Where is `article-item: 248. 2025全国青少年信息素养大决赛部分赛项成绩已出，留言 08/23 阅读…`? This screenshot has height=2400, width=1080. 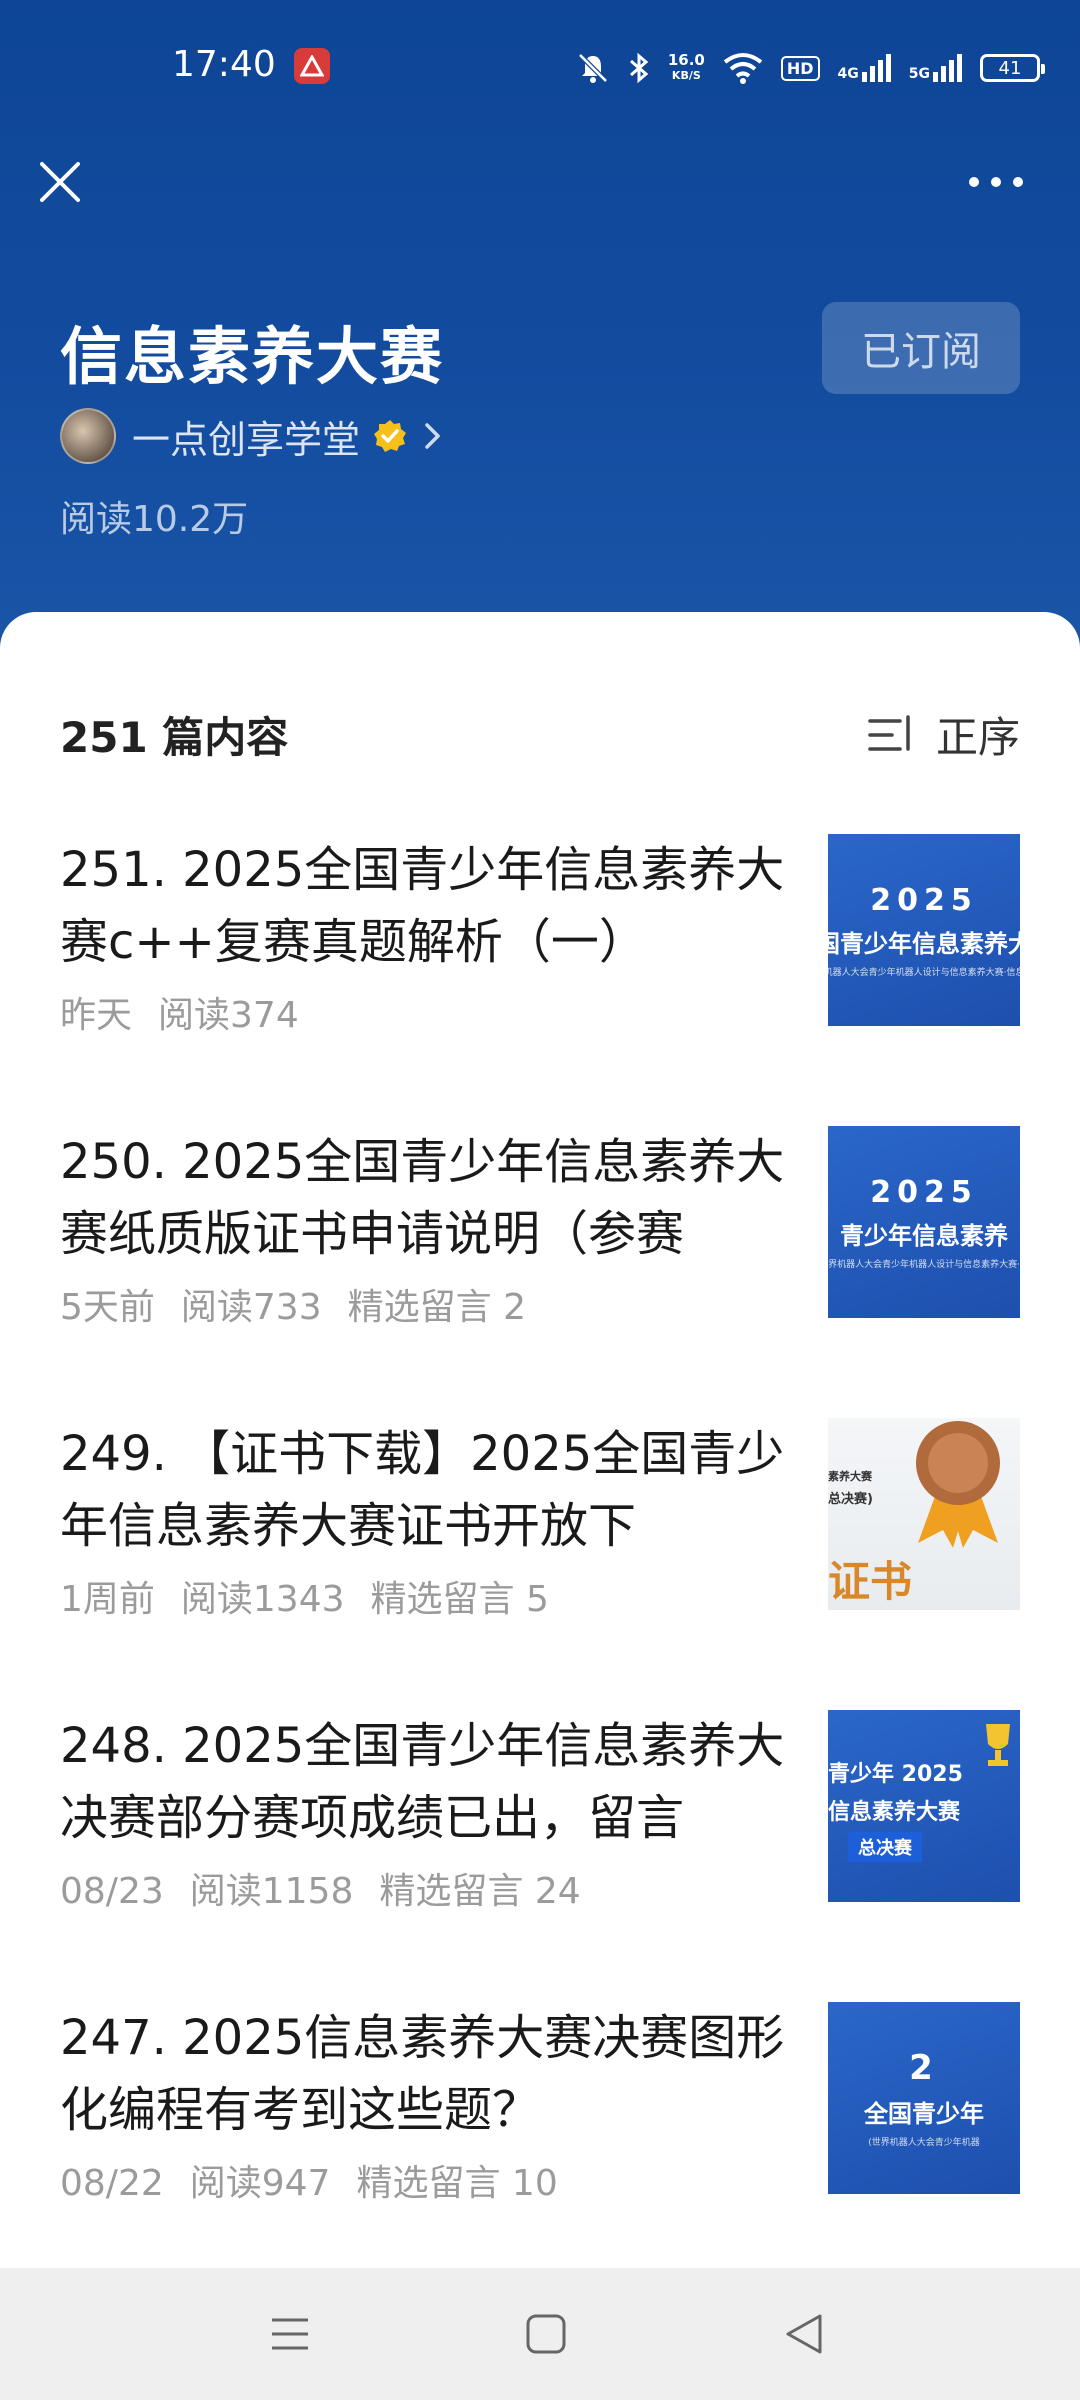 article-item: 248. 2025全国青少年信息素养大决赛部分赛项成绩已出，留言 08/23 阅读… is located at coordinates (540, 1857).